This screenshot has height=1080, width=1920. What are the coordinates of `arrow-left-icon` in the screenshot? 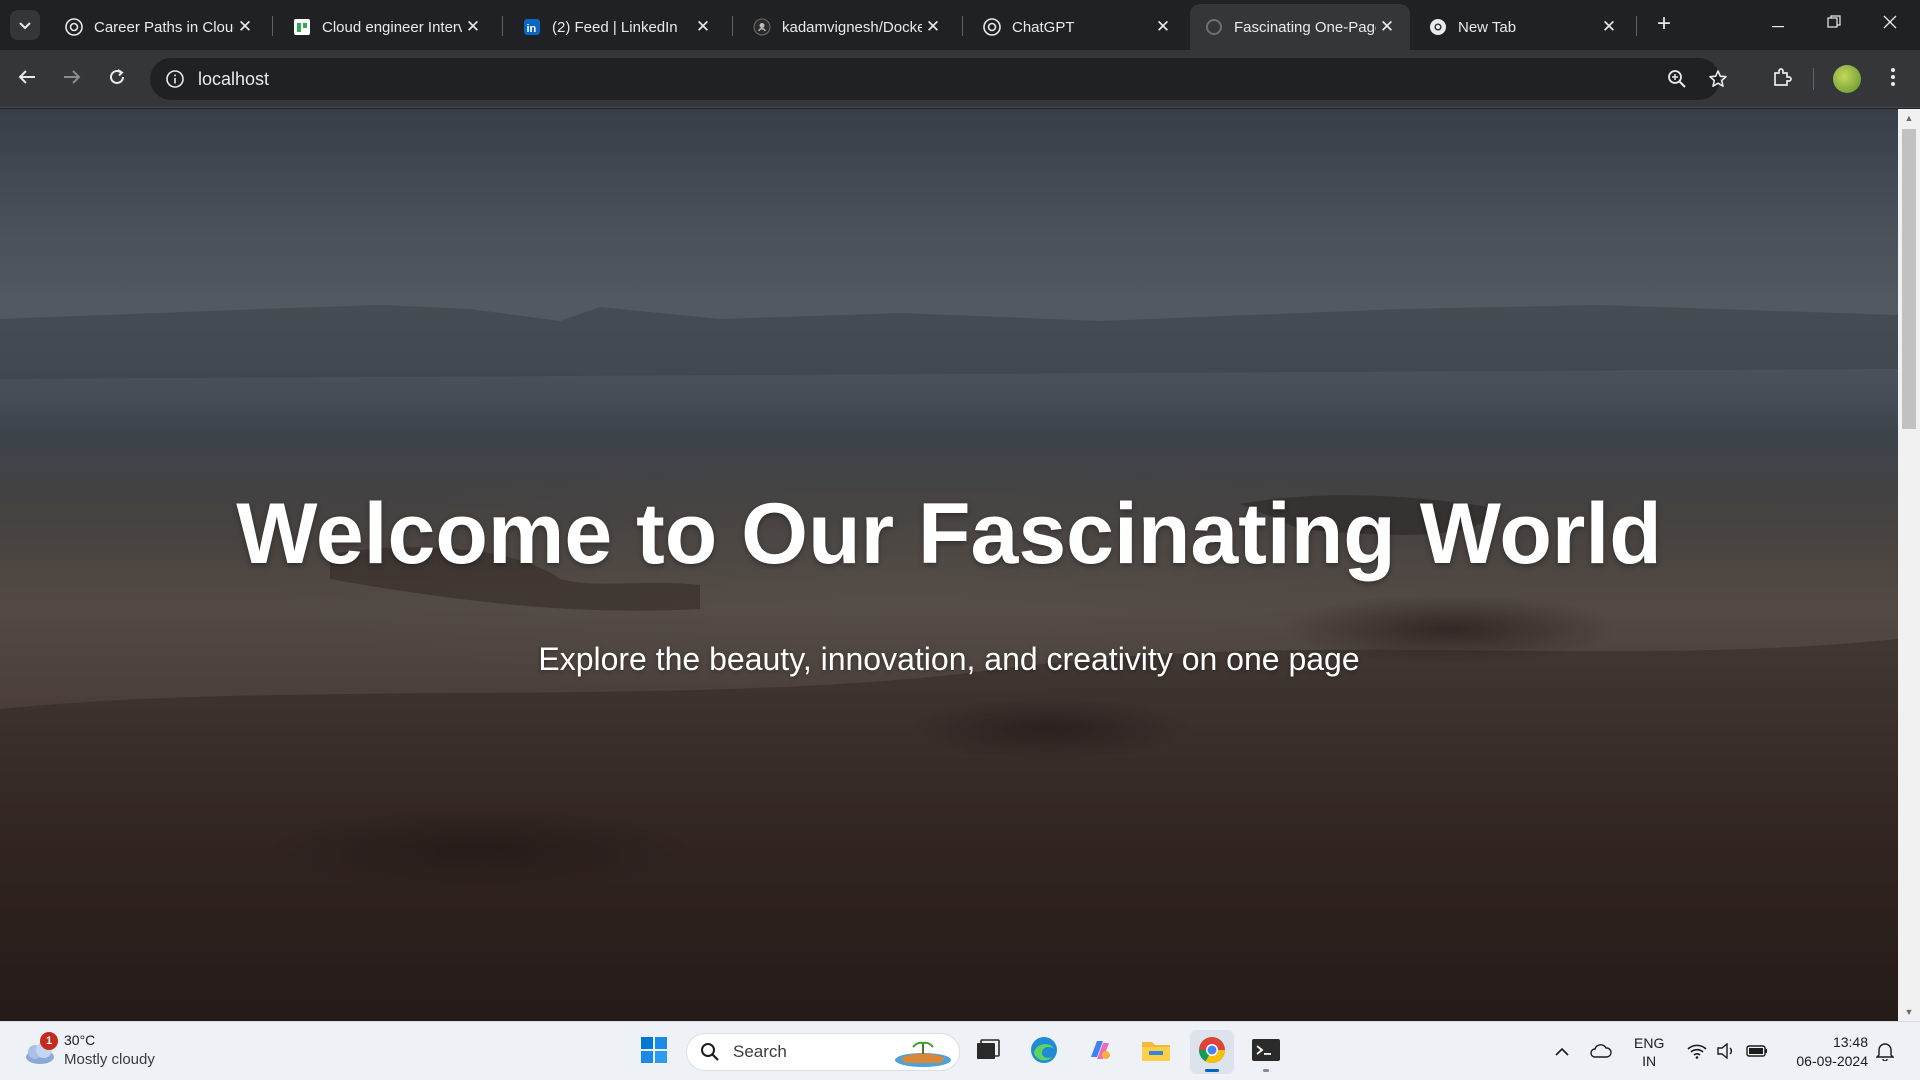 It's located at (27, 79).